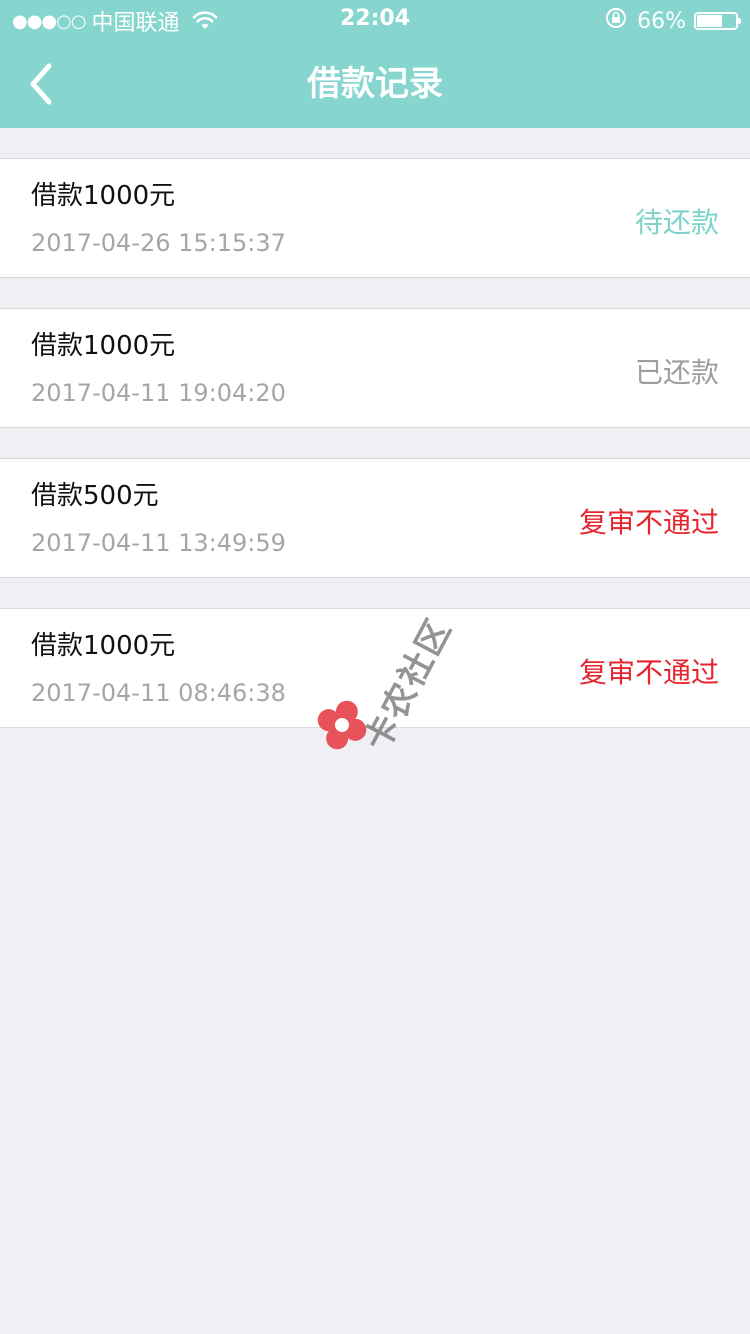  I want to click on loan-record-item: 借款1000元 2017-04-11 08:46:38 复审不通过, so click(375, 668).